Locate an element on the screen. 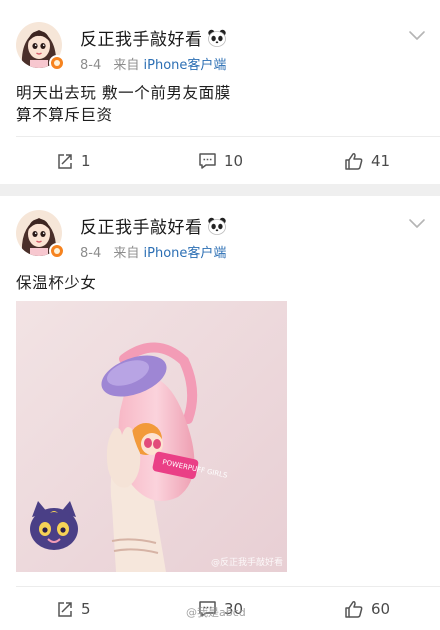 This screenshot has width=440, height=630. post-text: 保温杯少女 is located at coordinates (56, 283).